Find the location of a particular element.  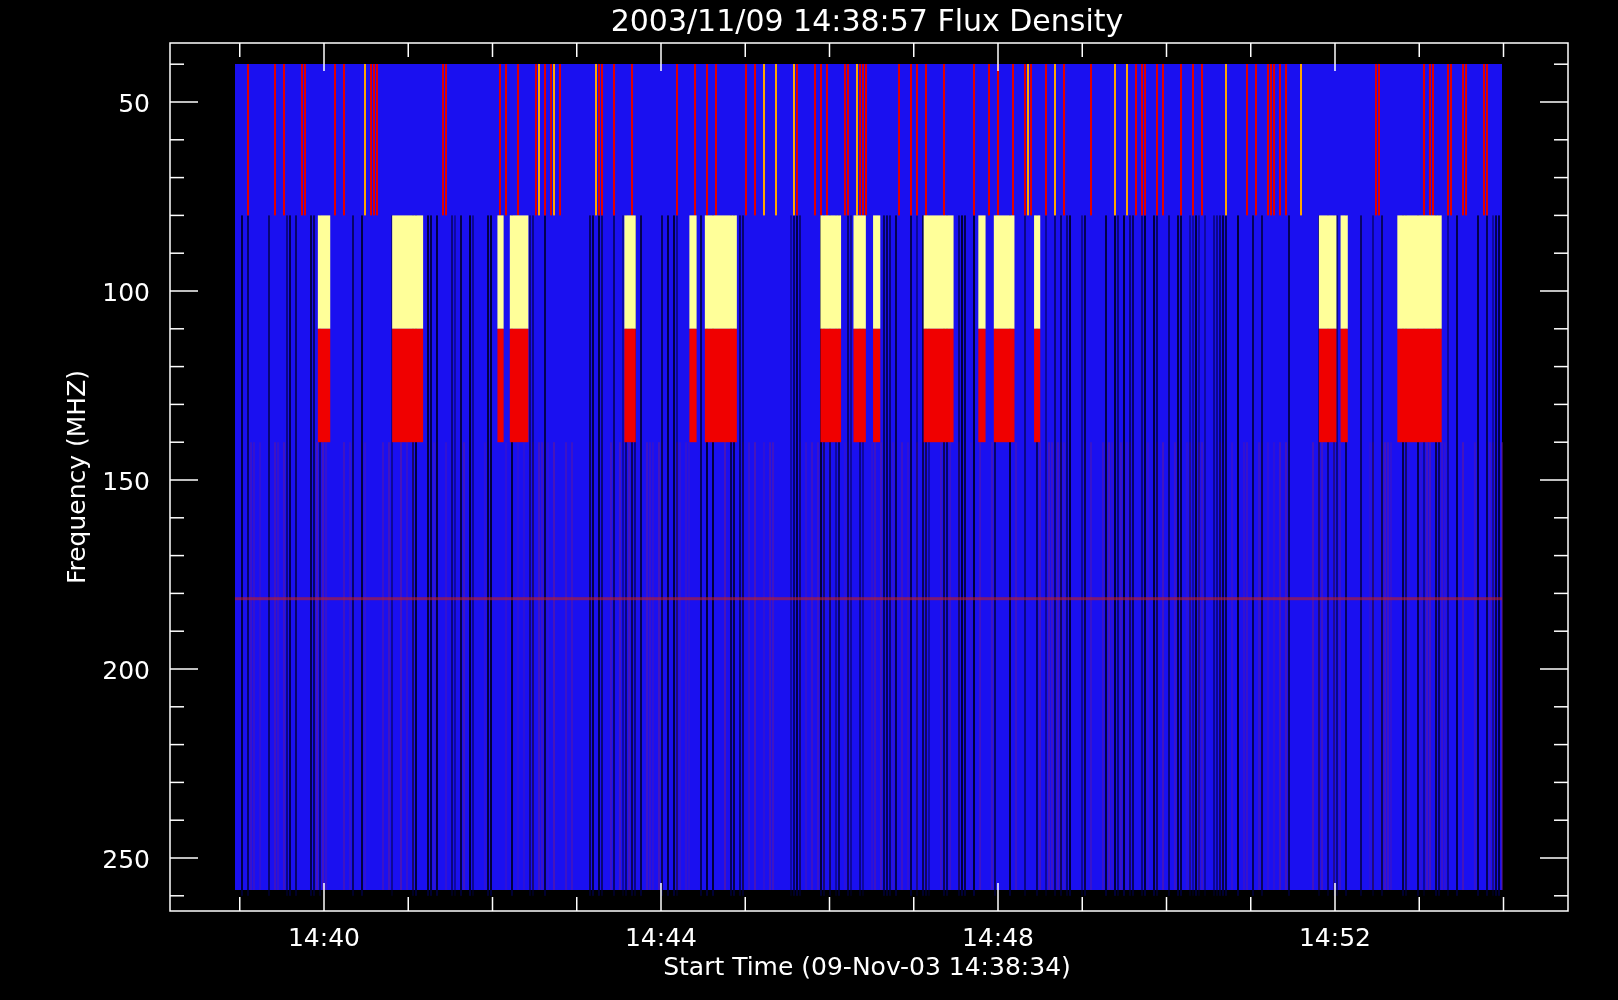

y-tick-label: 50 is located at coordinates (134, 103).